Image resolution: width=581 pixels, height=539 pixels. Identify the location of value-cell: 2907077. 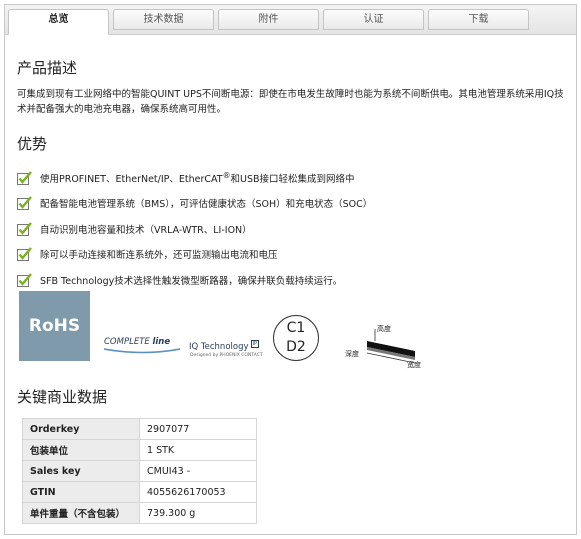
(198, 429).